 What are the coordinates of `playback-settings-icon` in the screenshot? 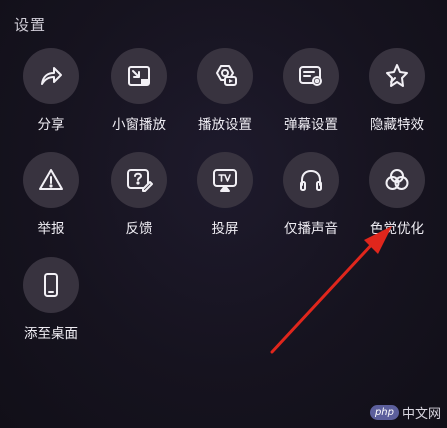 It's located at (225, 76).